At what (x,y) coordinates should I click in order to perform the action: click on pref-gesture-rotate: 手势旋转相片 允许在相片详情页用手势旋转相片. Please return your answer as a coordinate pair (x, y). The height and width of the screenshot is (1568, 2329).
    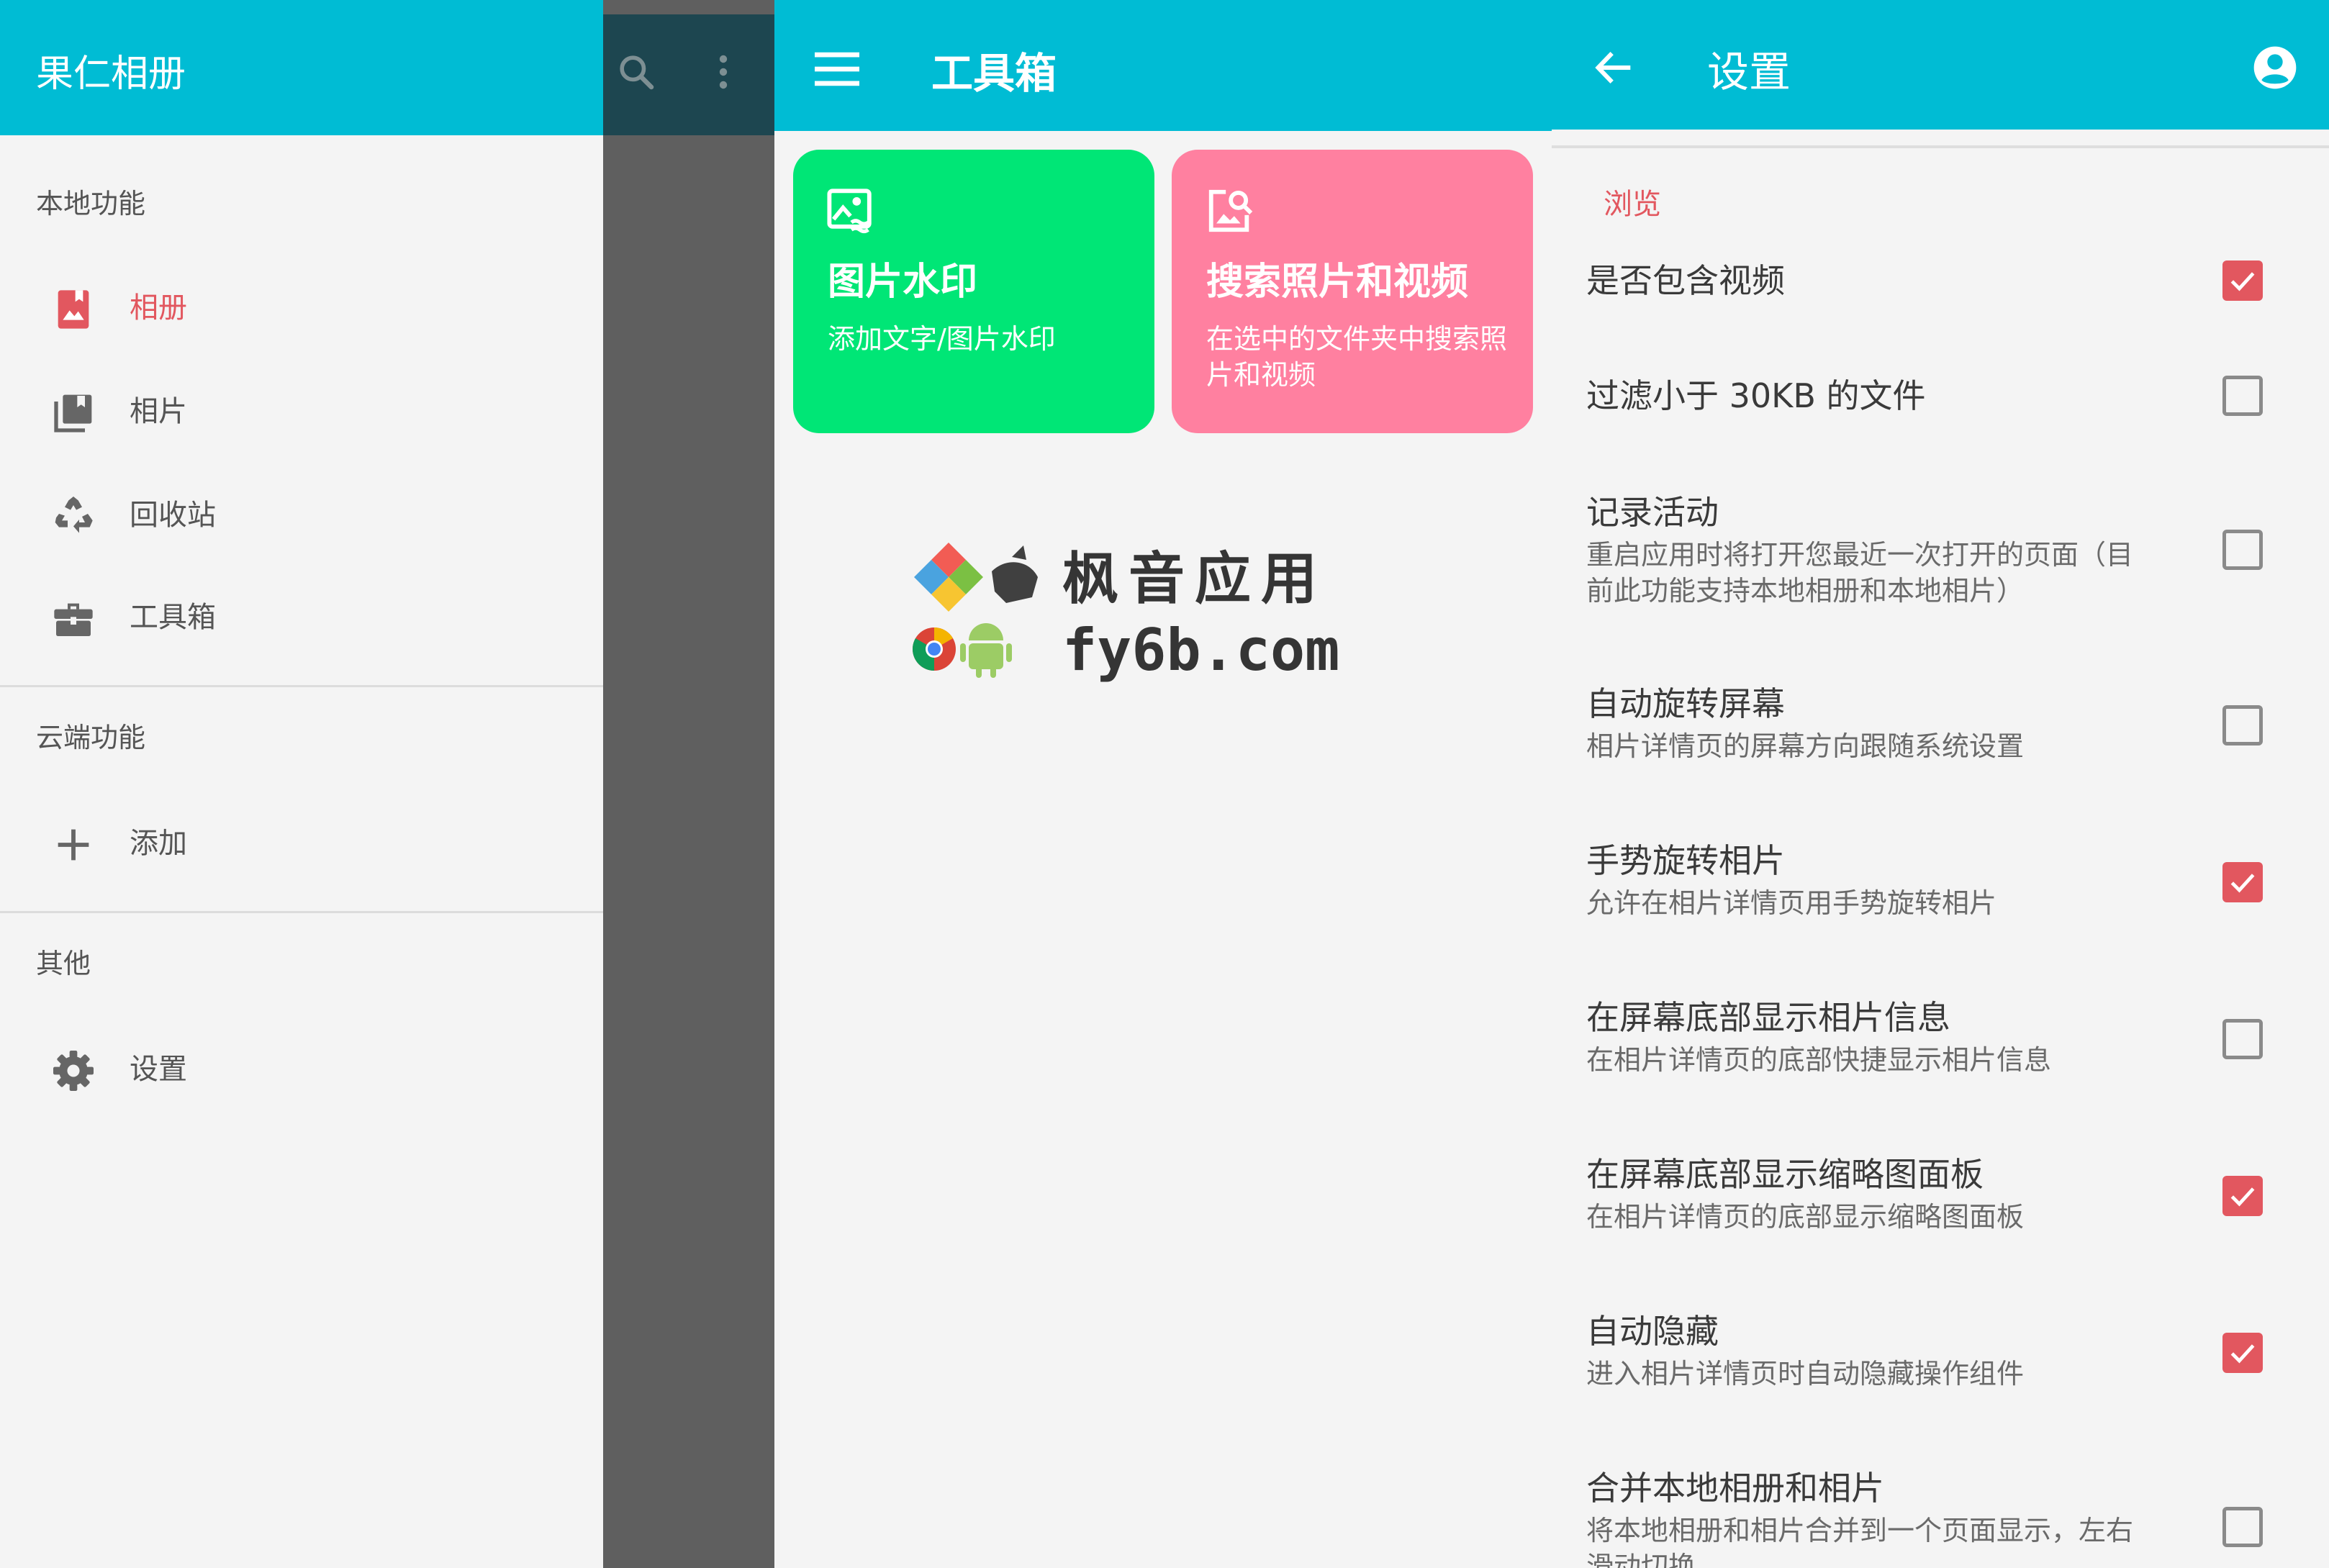
    Looking at the image, I should click on (1940, 895).